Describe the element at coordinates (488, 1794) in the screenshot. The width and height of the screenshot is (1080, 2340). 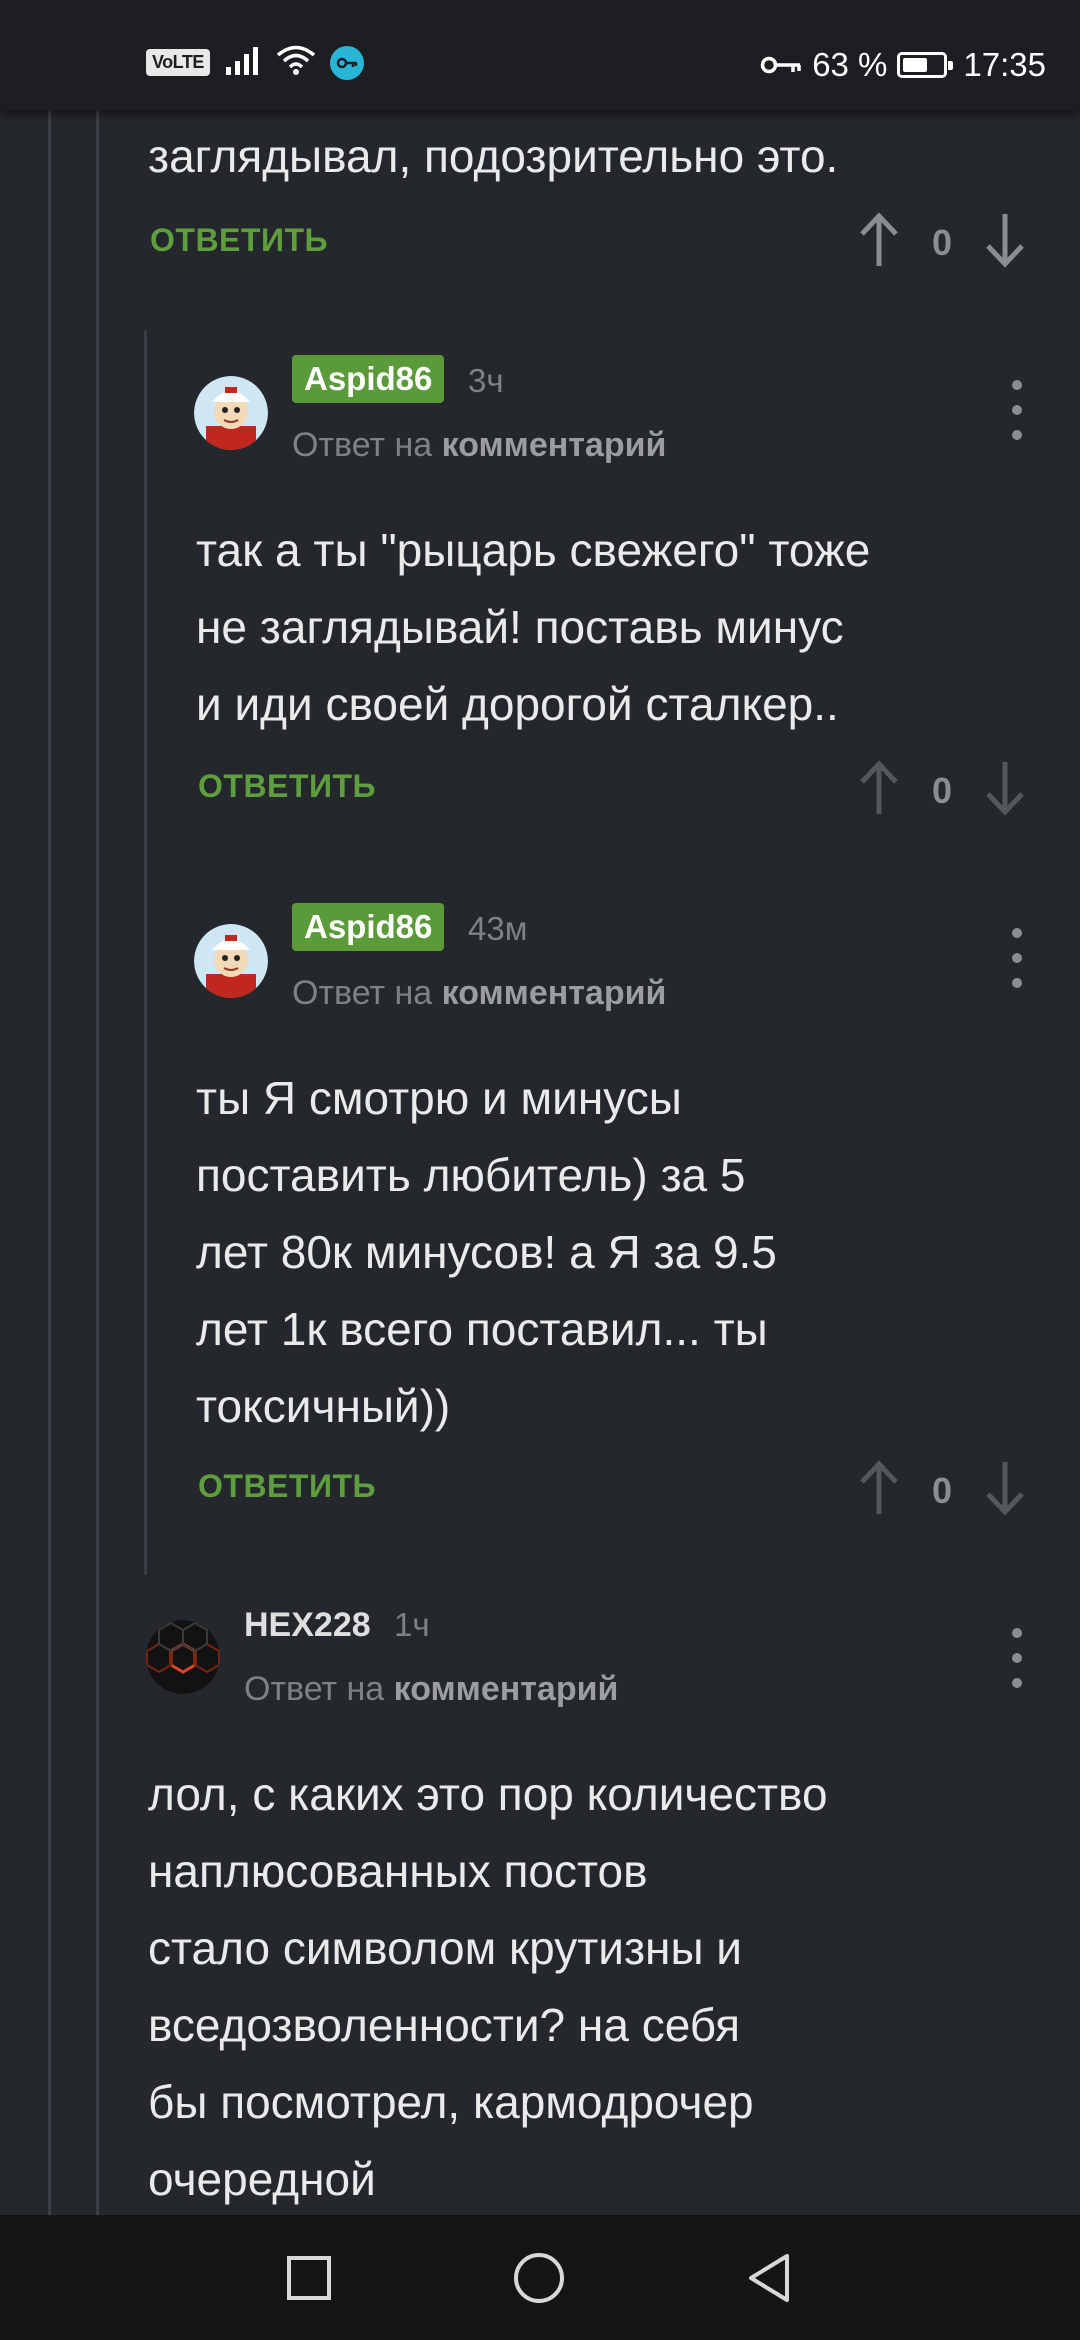
I see `comment-line: лол, с каких это пор количество` at that location.